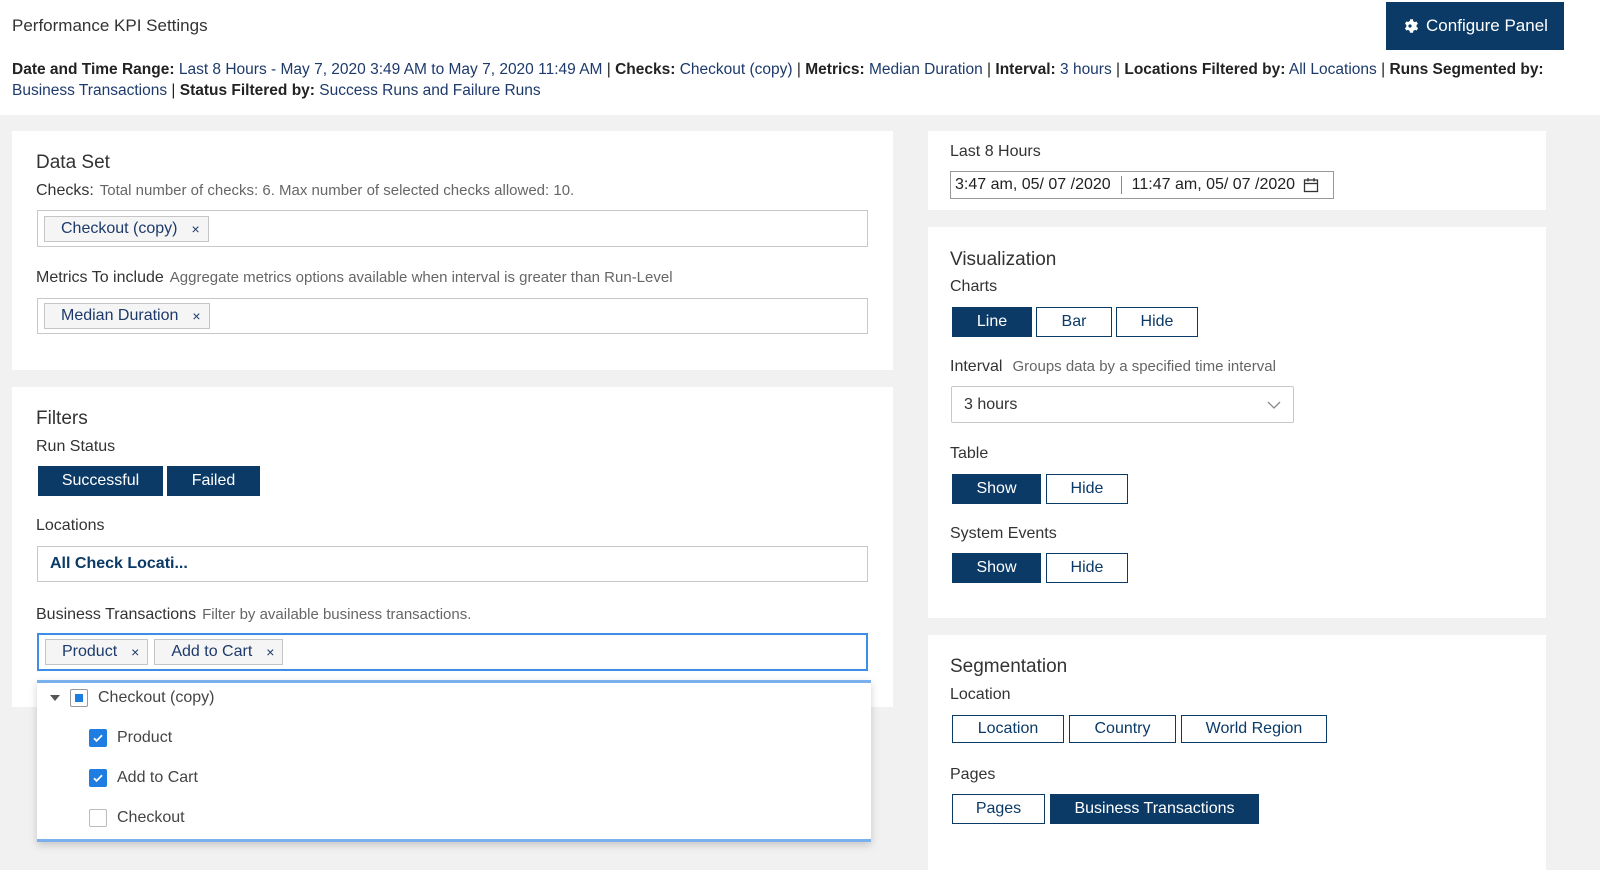  Describe the element at coordinates (110, 25) in the screenshot. I see `page-title: Performance KPI Settings` at that location.